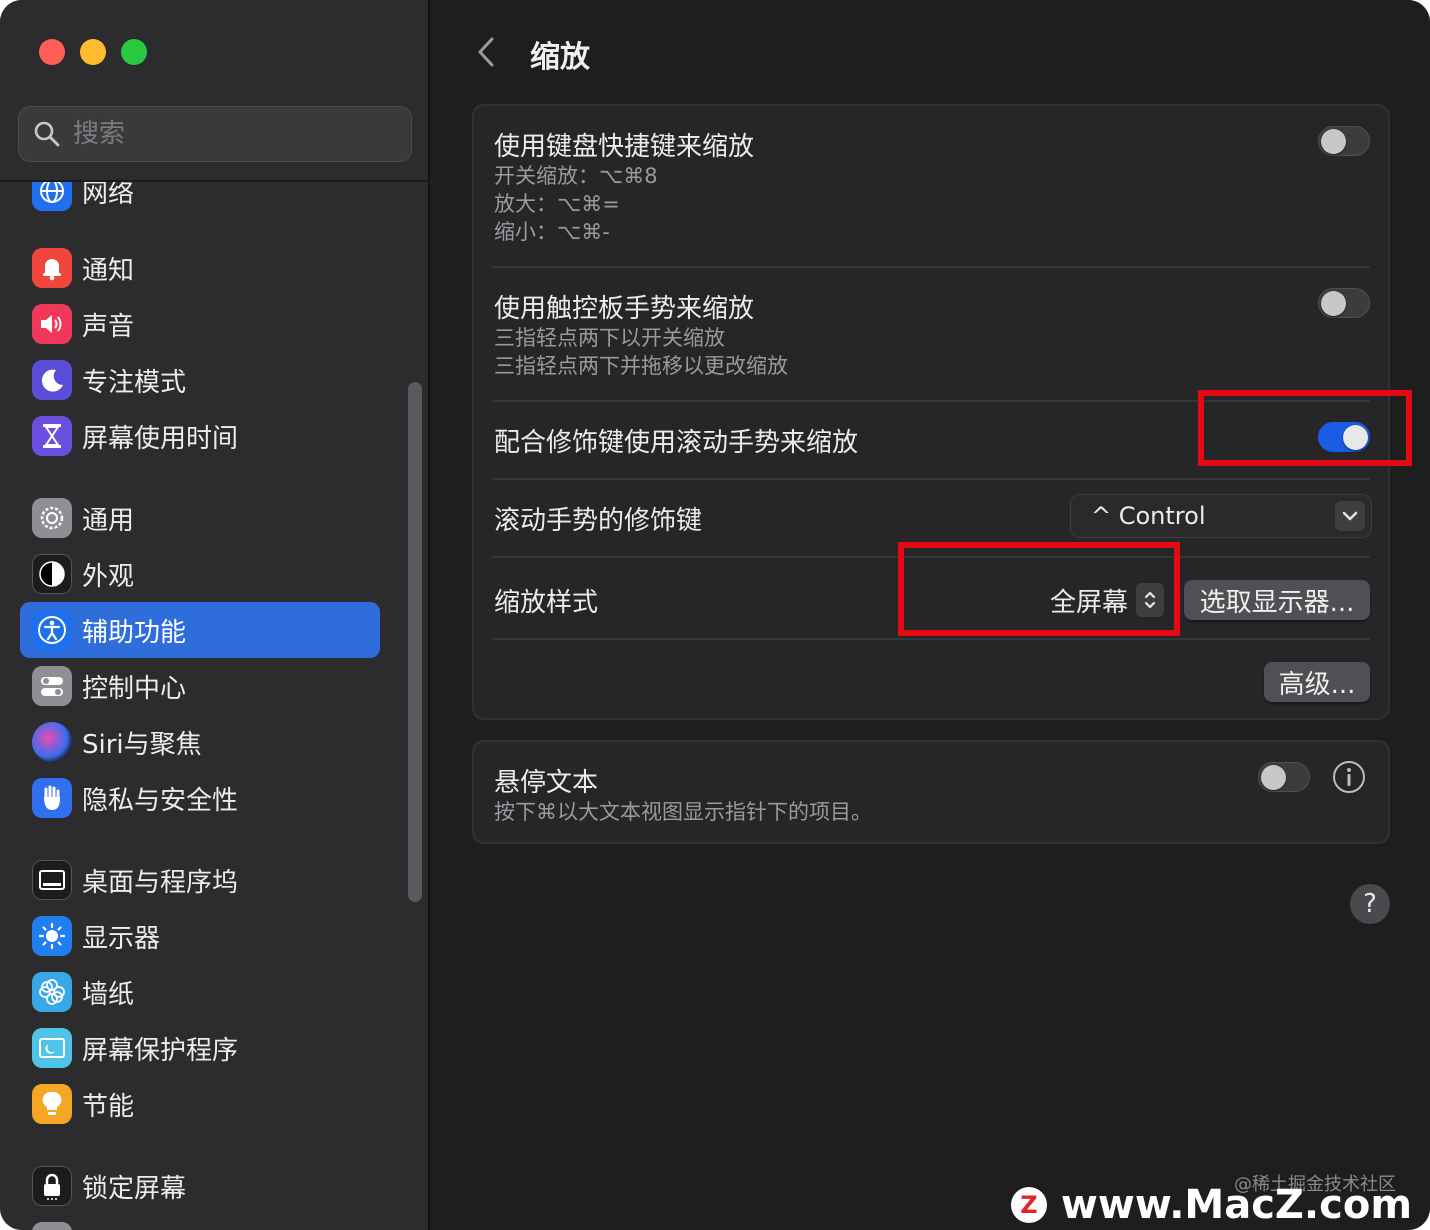  I want to click on lock-screen-icon, so click(52, 1186).